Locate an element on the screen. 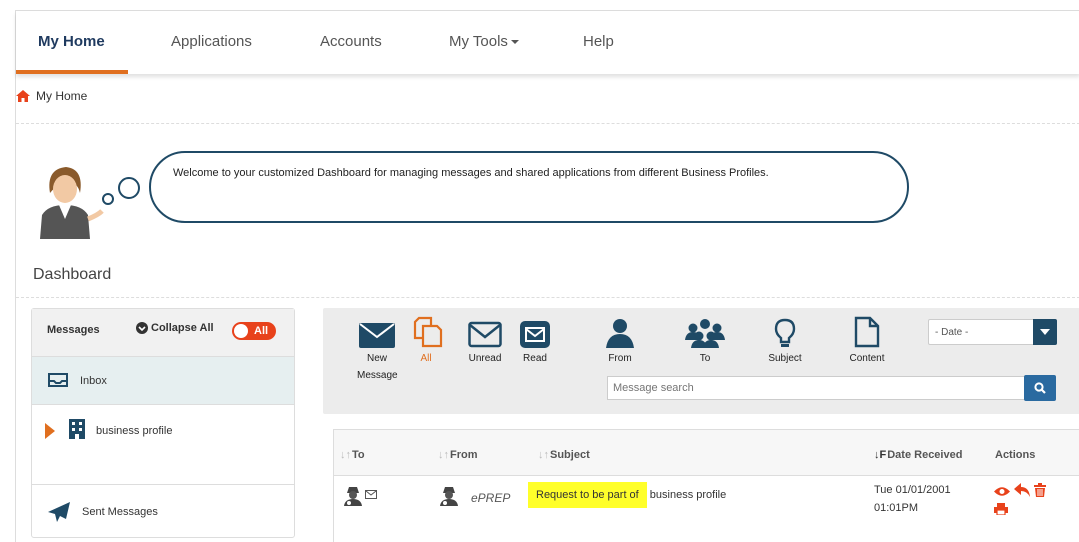  from-label: From is located at coordinates (620, 358).